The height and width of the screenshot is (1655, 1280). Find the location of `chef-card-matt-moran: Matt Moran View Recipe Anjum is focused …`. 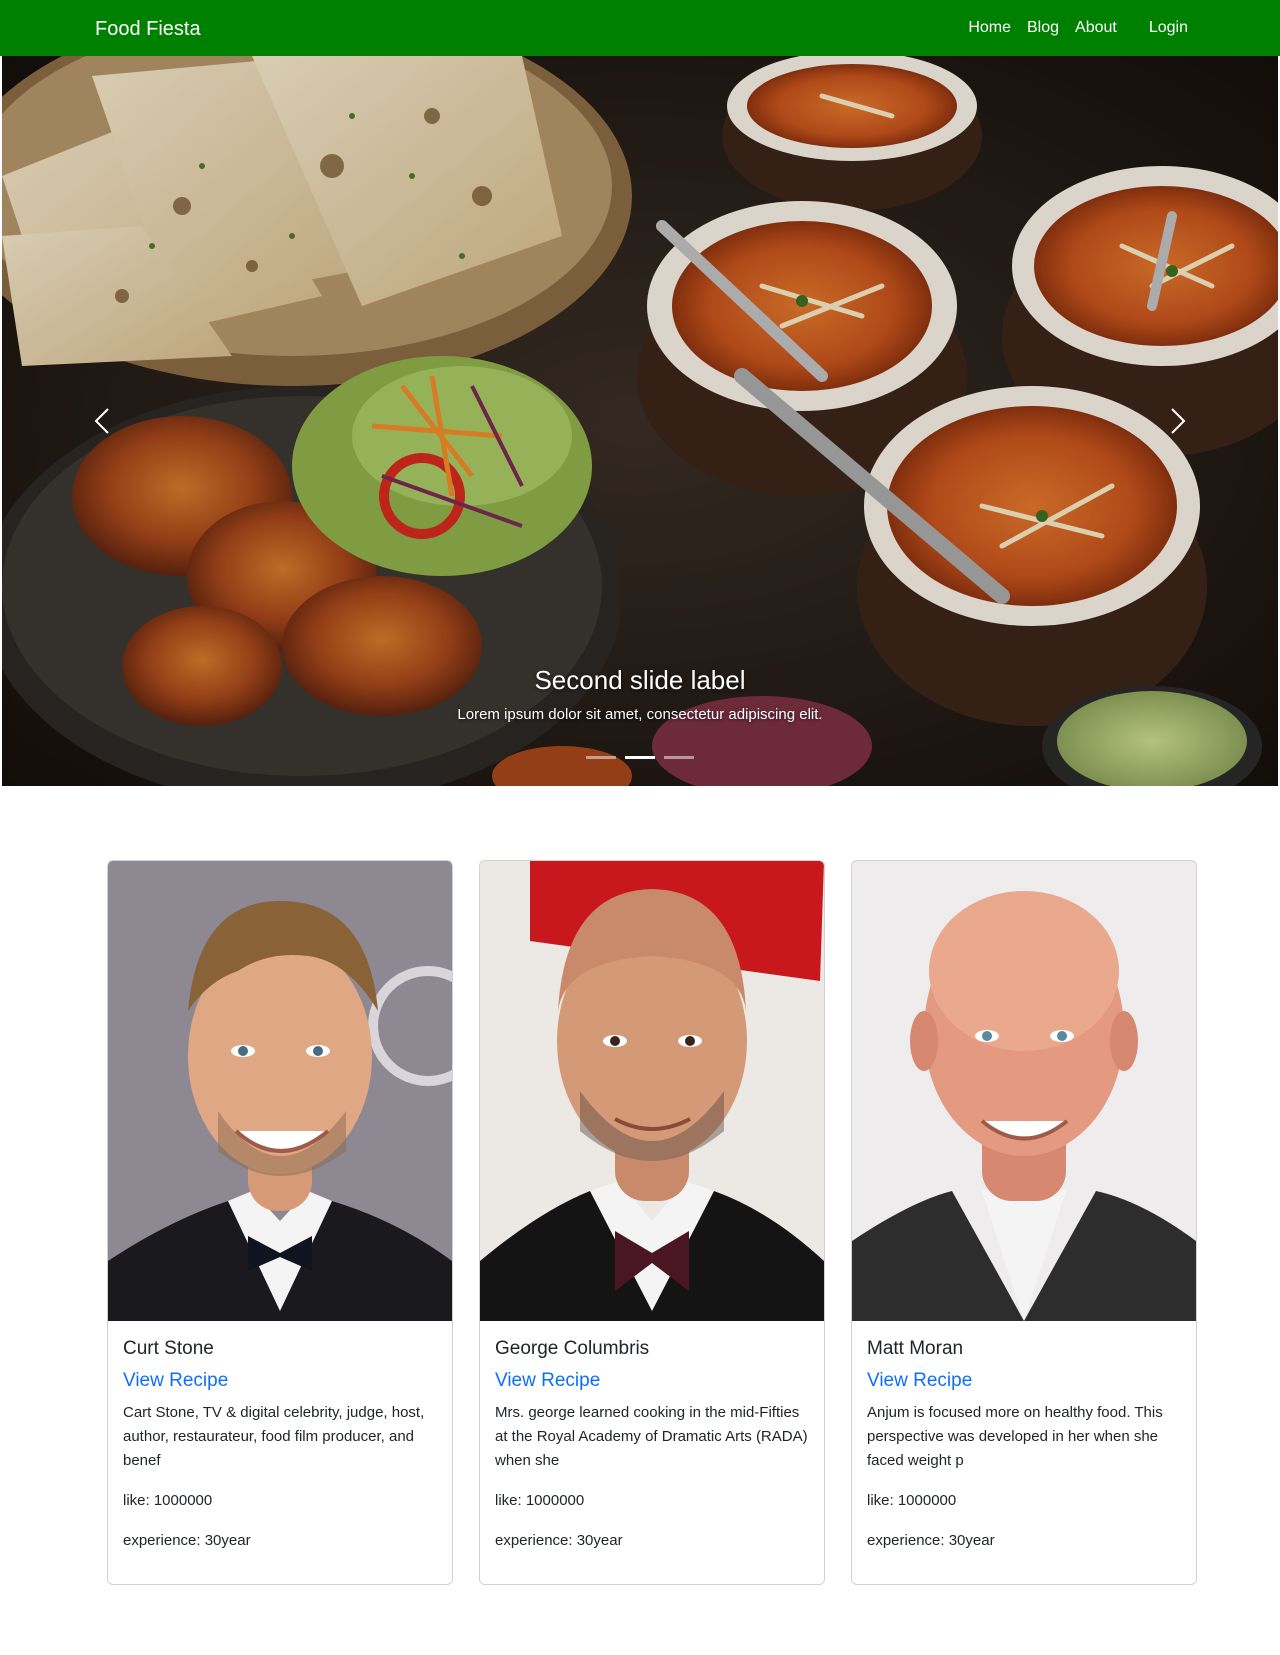

chef-card-matt-moran: Matt Moran View Recipe Anjum is focused … is located at coordinates (1024, 1222).